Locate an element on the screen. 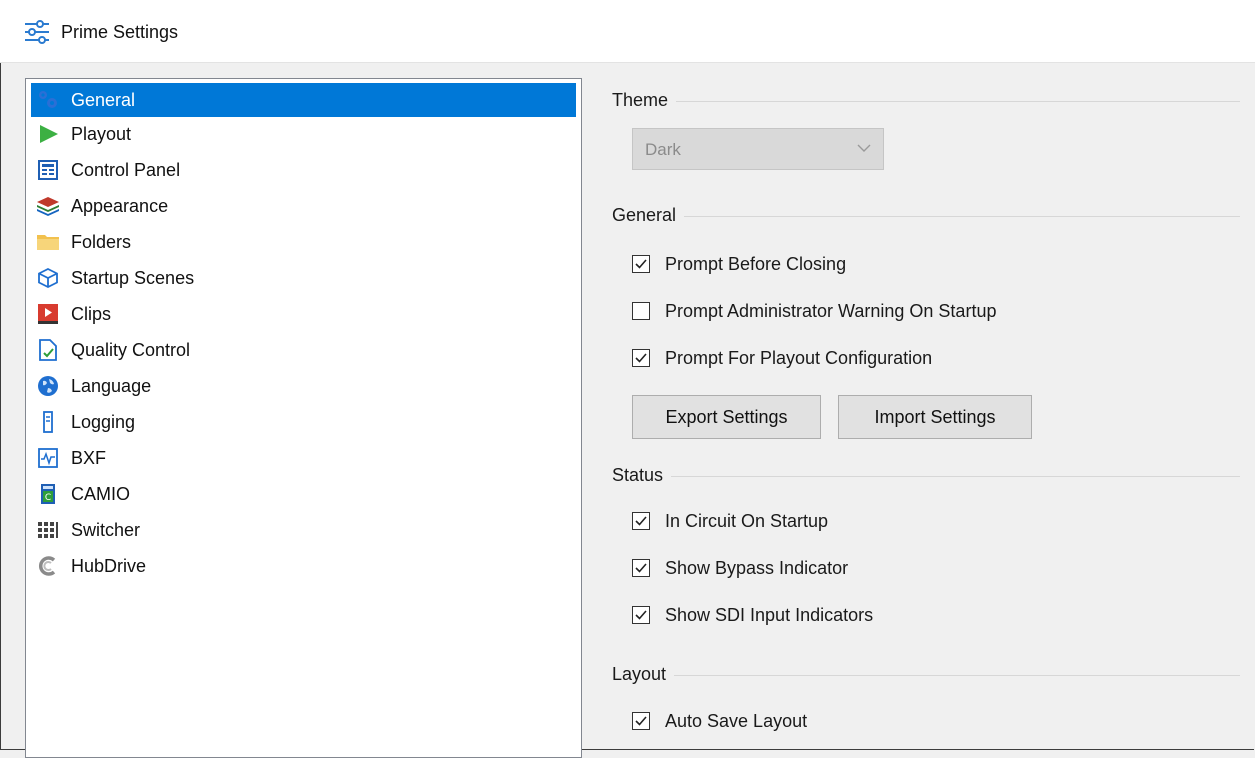 The width and height of the screenshot is (1255, 758). show-sdi-input-indicators-checkbox: Show SDI Input Indicators is located at coordinates (752, 615).